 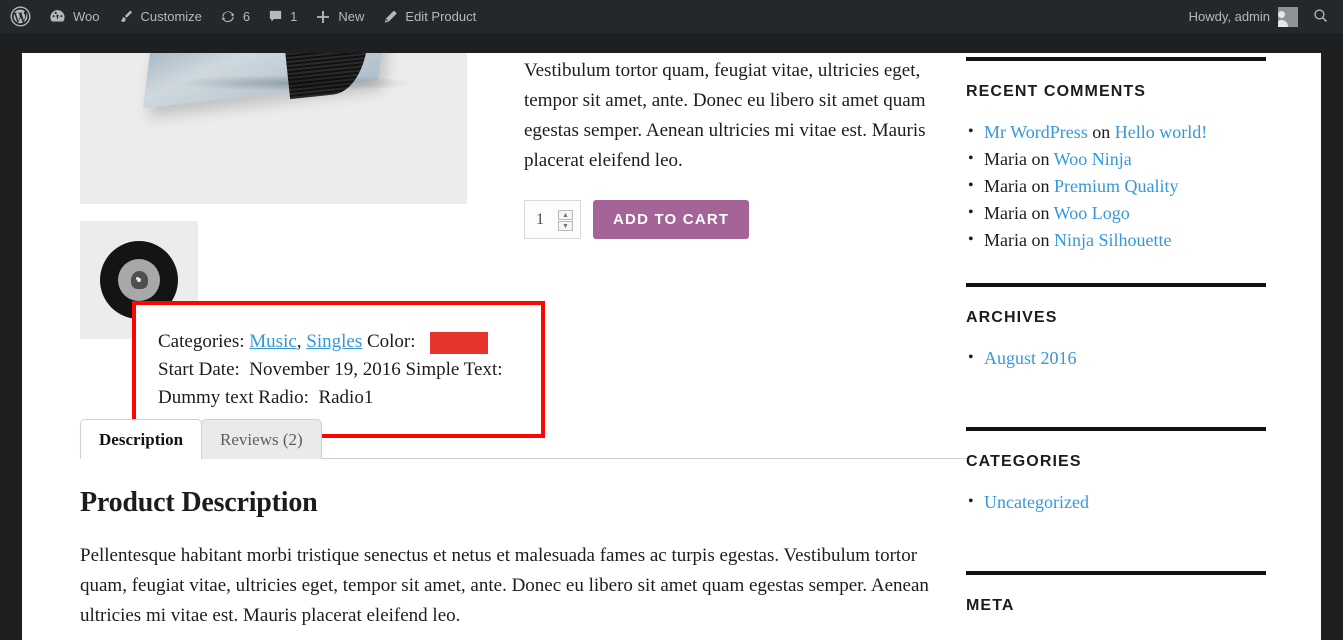 I want to click on quantity-spinner: ▲ ▼, so click(x=565, y=220).